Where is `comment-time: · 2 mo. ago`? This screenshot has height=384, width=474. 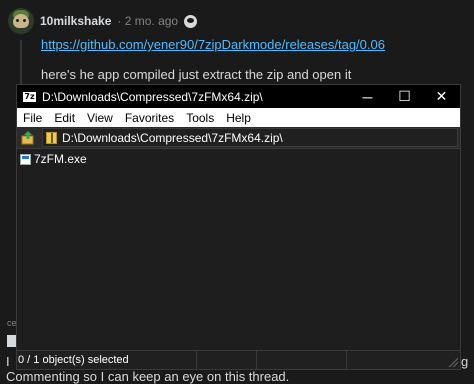
comment-time: · 2 mo. ago is located at coordinates (147, 21).